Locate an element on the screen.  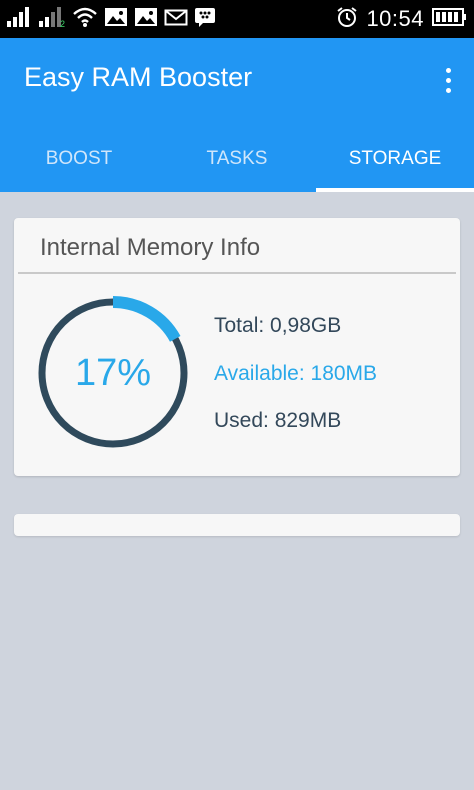
tab-boost: BOOST is located at coordinates (79, 163).